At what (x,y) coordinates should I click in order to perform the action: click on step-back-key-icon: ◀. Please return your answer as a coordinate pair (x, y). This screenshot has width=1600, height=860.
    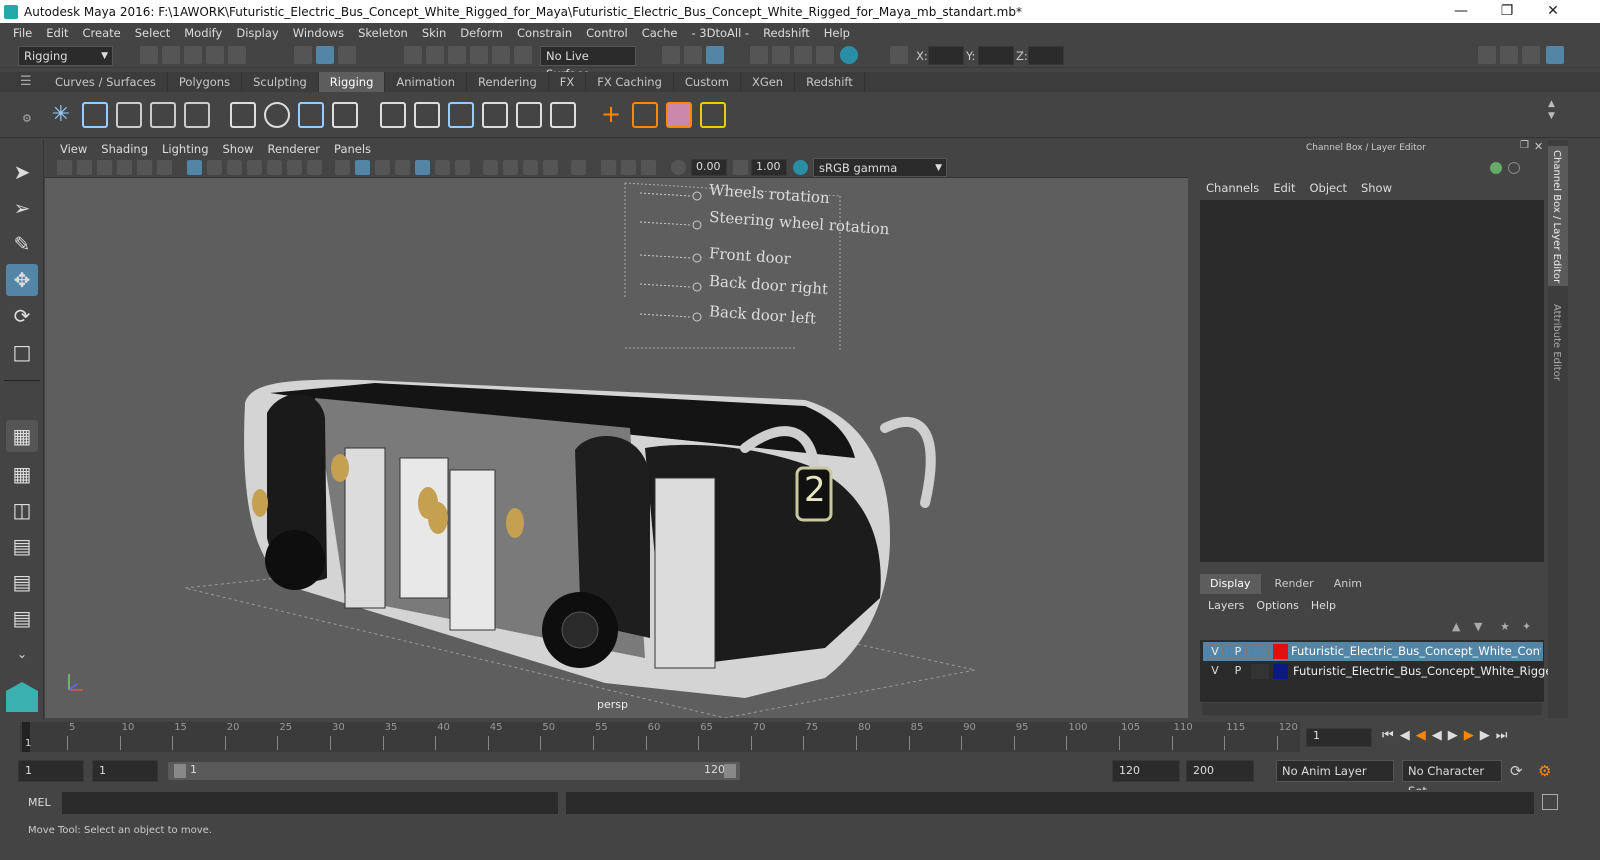
    Looking at the image, I should click on (1424, 735).